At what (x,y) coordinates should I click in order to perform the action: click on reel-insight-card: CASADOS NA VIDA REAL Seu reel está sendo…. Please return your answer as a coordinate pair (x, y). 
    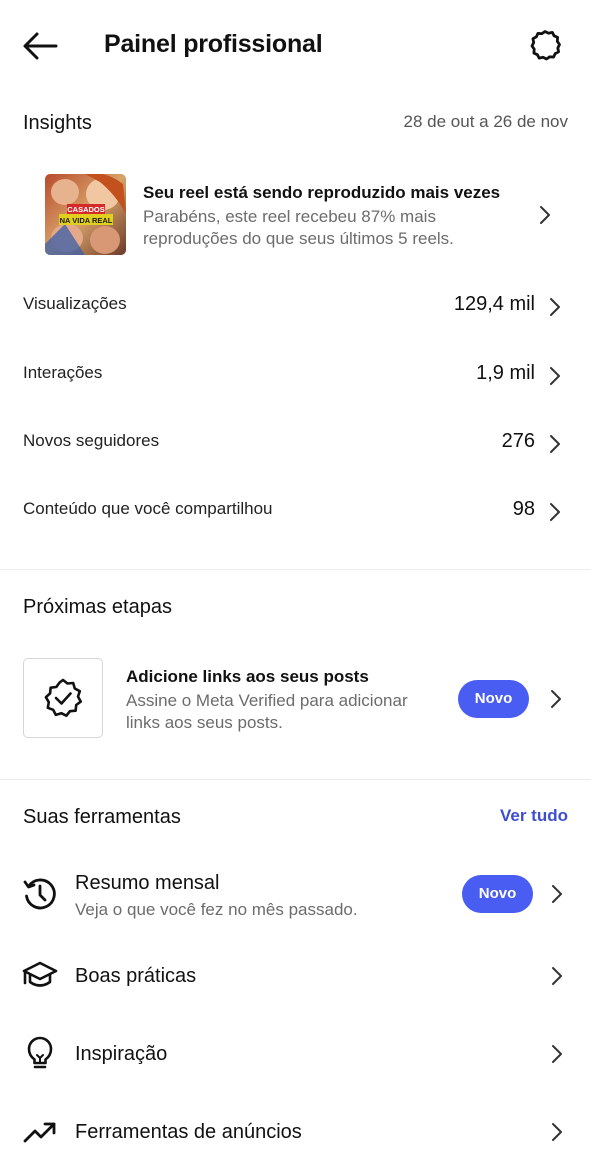
    Looking at the image, I should click on (295, 214).